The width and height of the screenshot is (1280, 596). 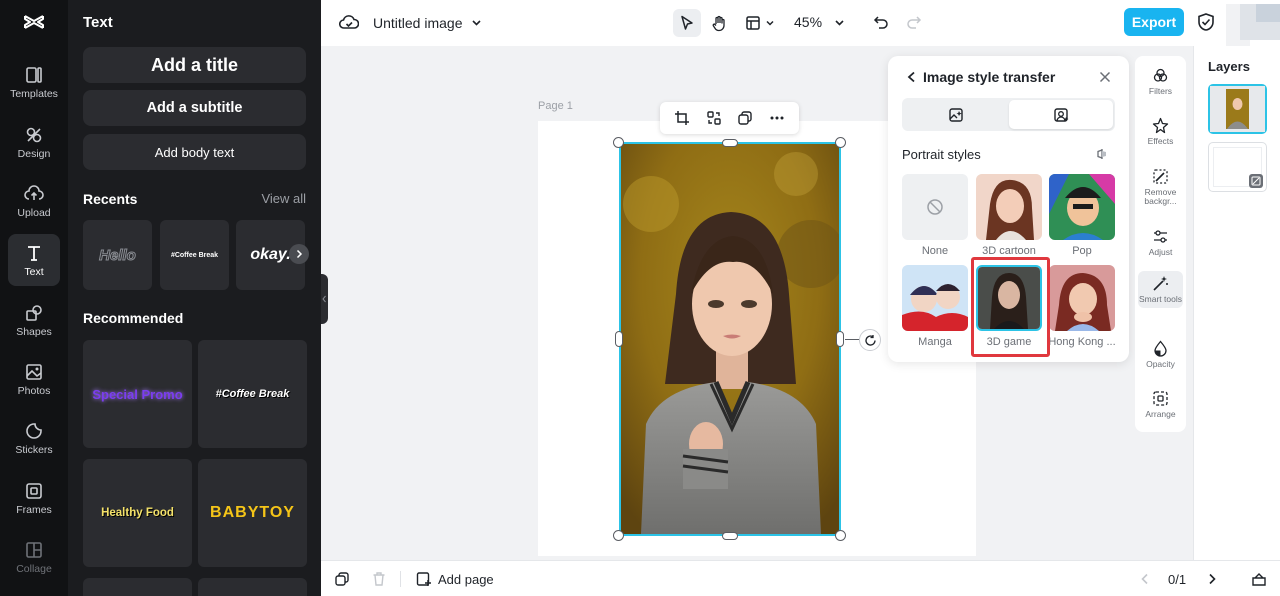 I want to click on layer-thumbnail, so click(x=1237, y=109).